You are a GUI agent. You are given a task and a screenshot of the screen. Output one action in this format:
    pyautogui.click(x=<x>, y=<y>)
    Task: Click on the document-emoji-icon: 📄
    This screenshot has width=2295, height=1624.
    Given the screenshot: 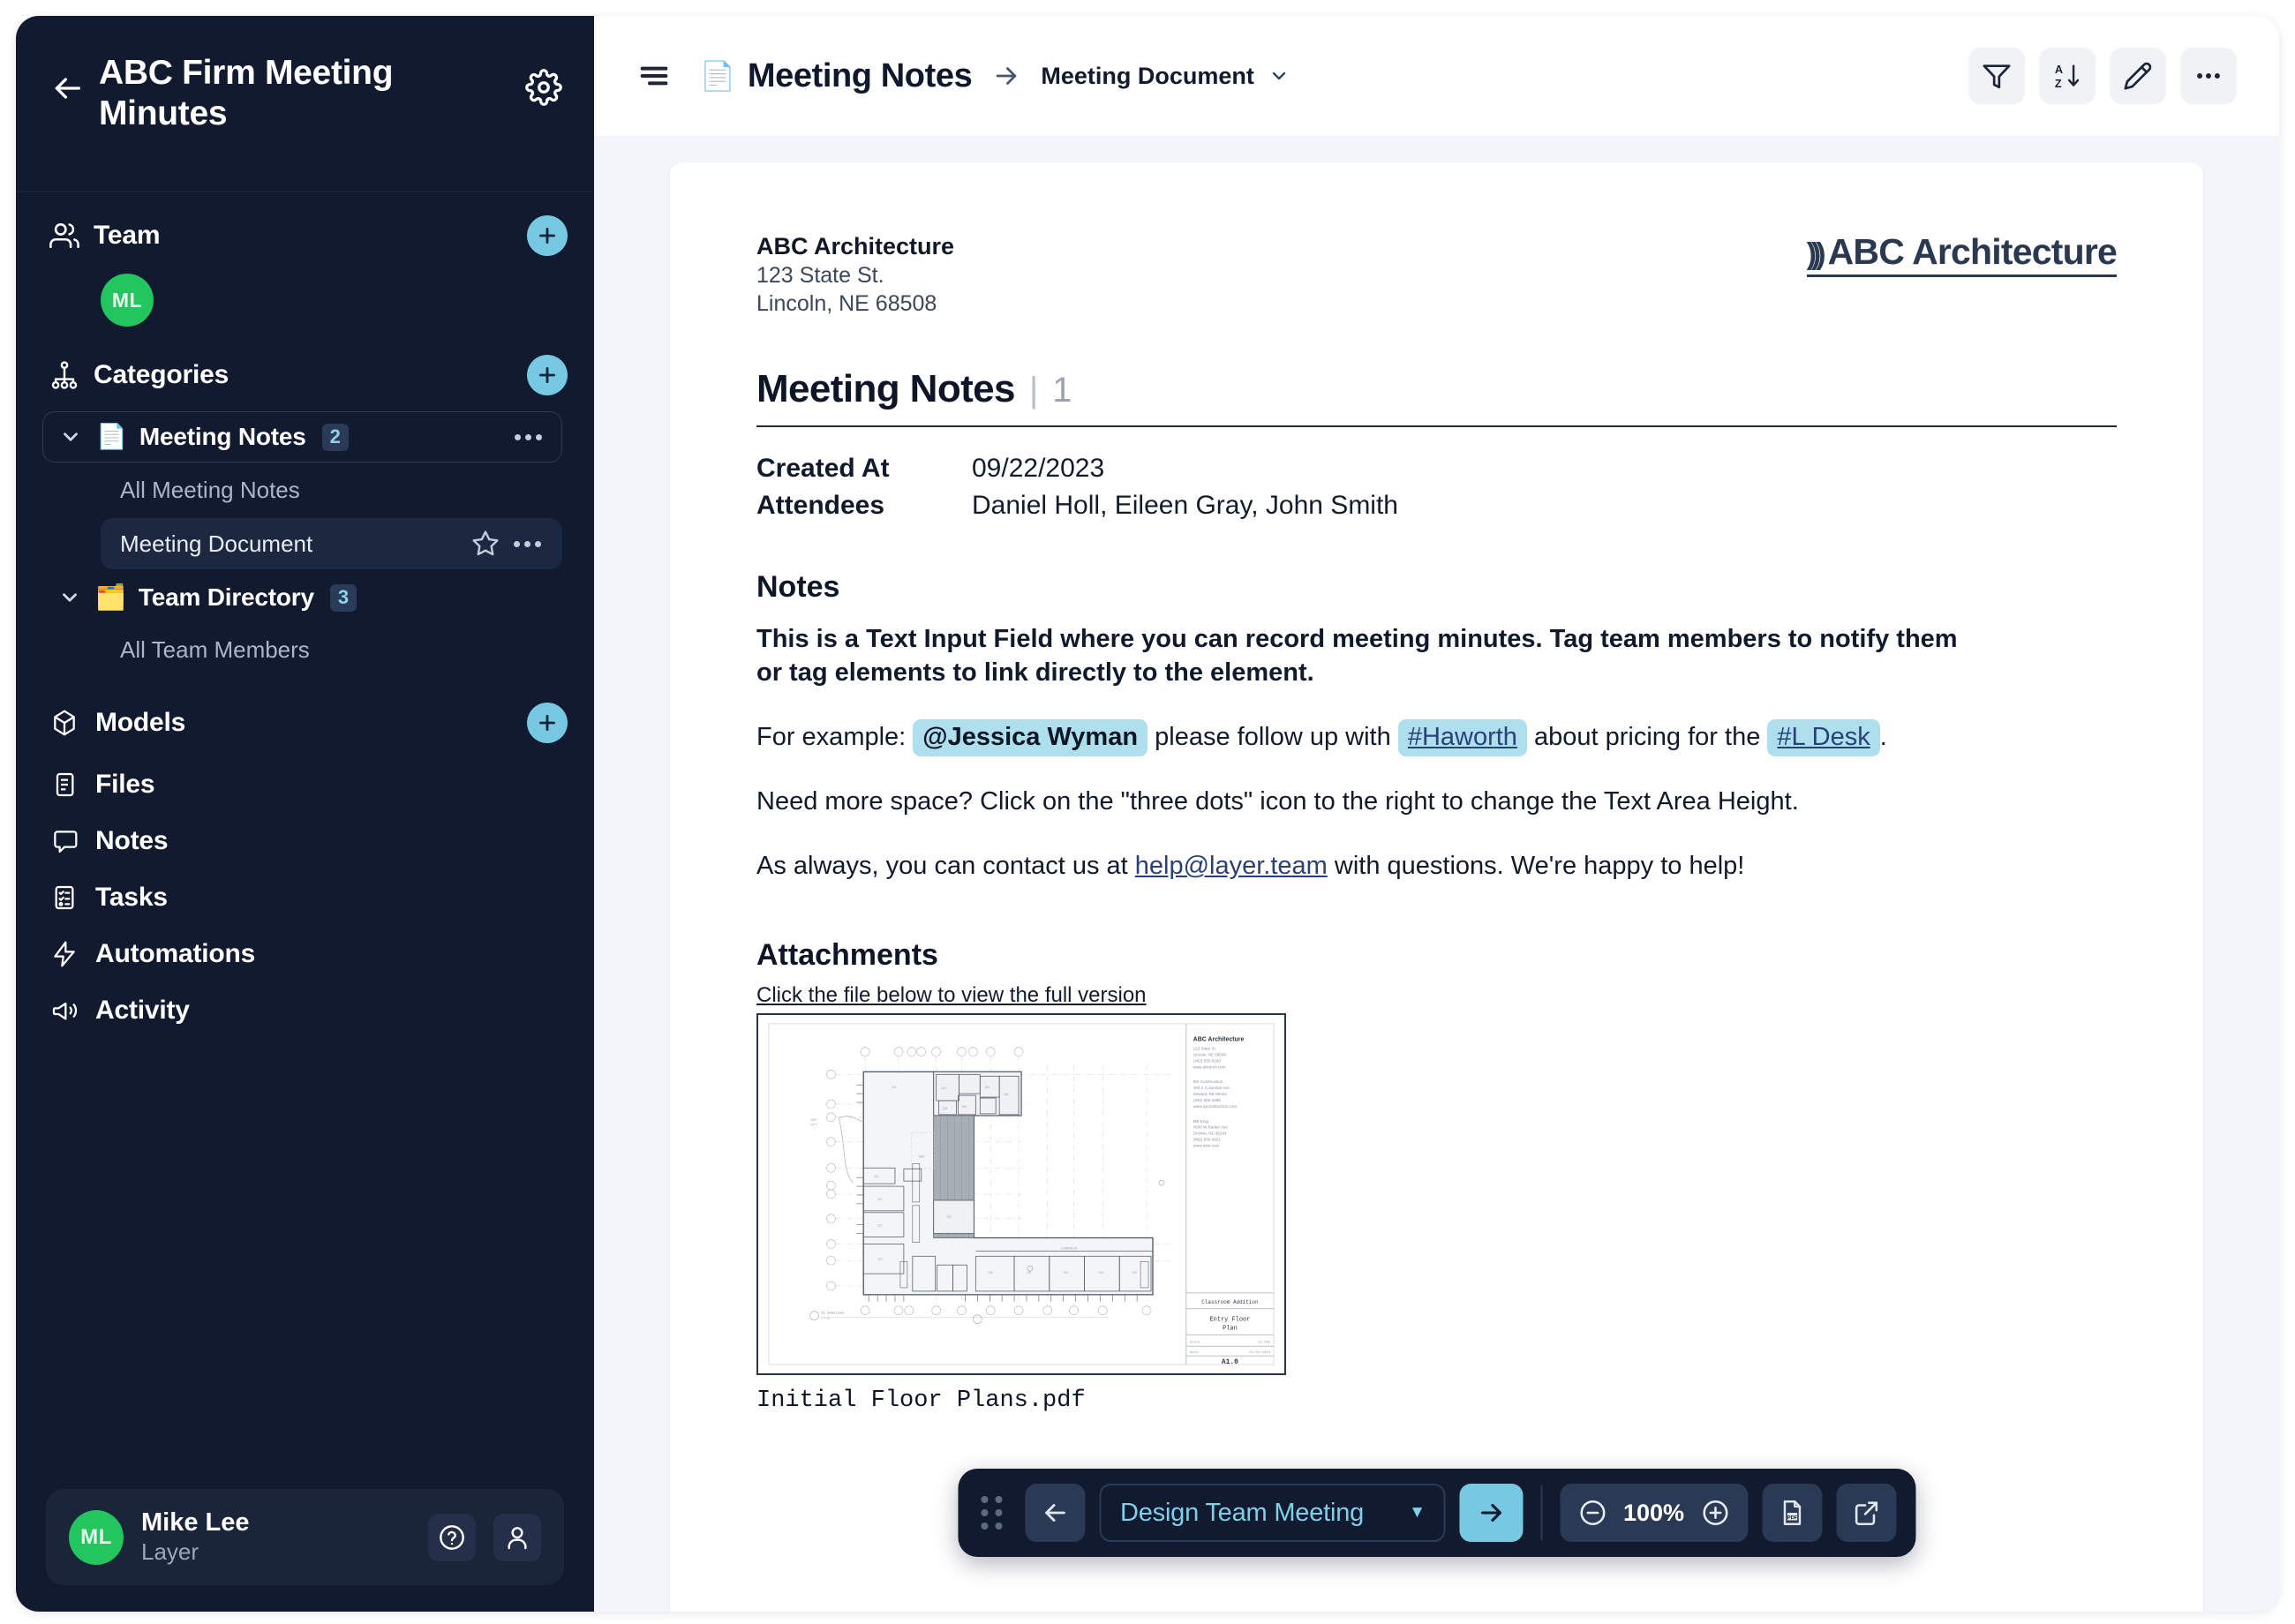 What is the action you would take?
    pyautogui.click(x=717, y=76)
    